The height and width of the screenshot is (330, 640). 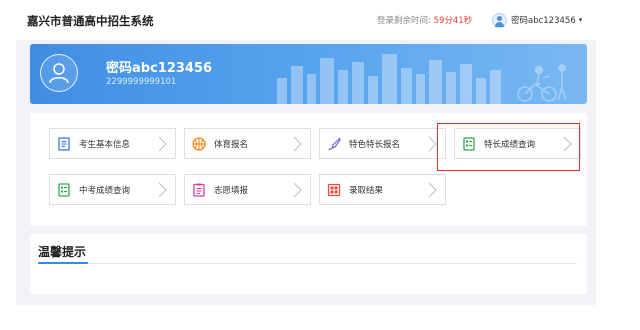 I want to click on tips-title-underline, so click(x=63, y=263).